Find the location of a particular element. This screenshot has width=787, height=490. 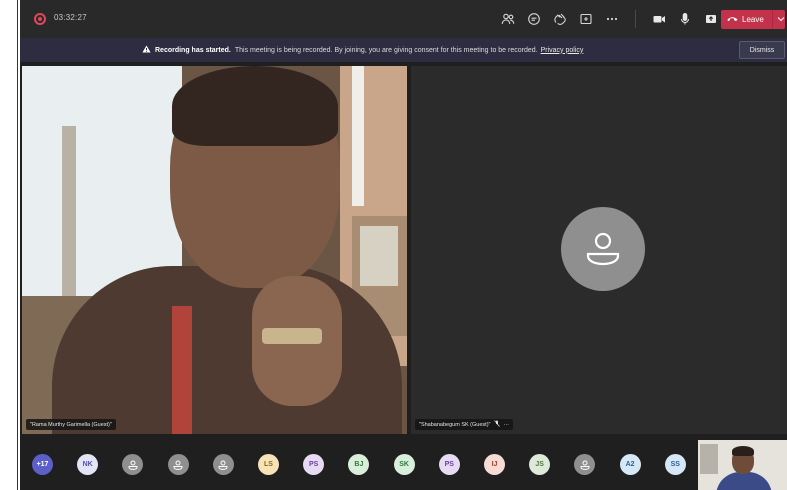

self-video-preview is located at coordinates (742, 465).